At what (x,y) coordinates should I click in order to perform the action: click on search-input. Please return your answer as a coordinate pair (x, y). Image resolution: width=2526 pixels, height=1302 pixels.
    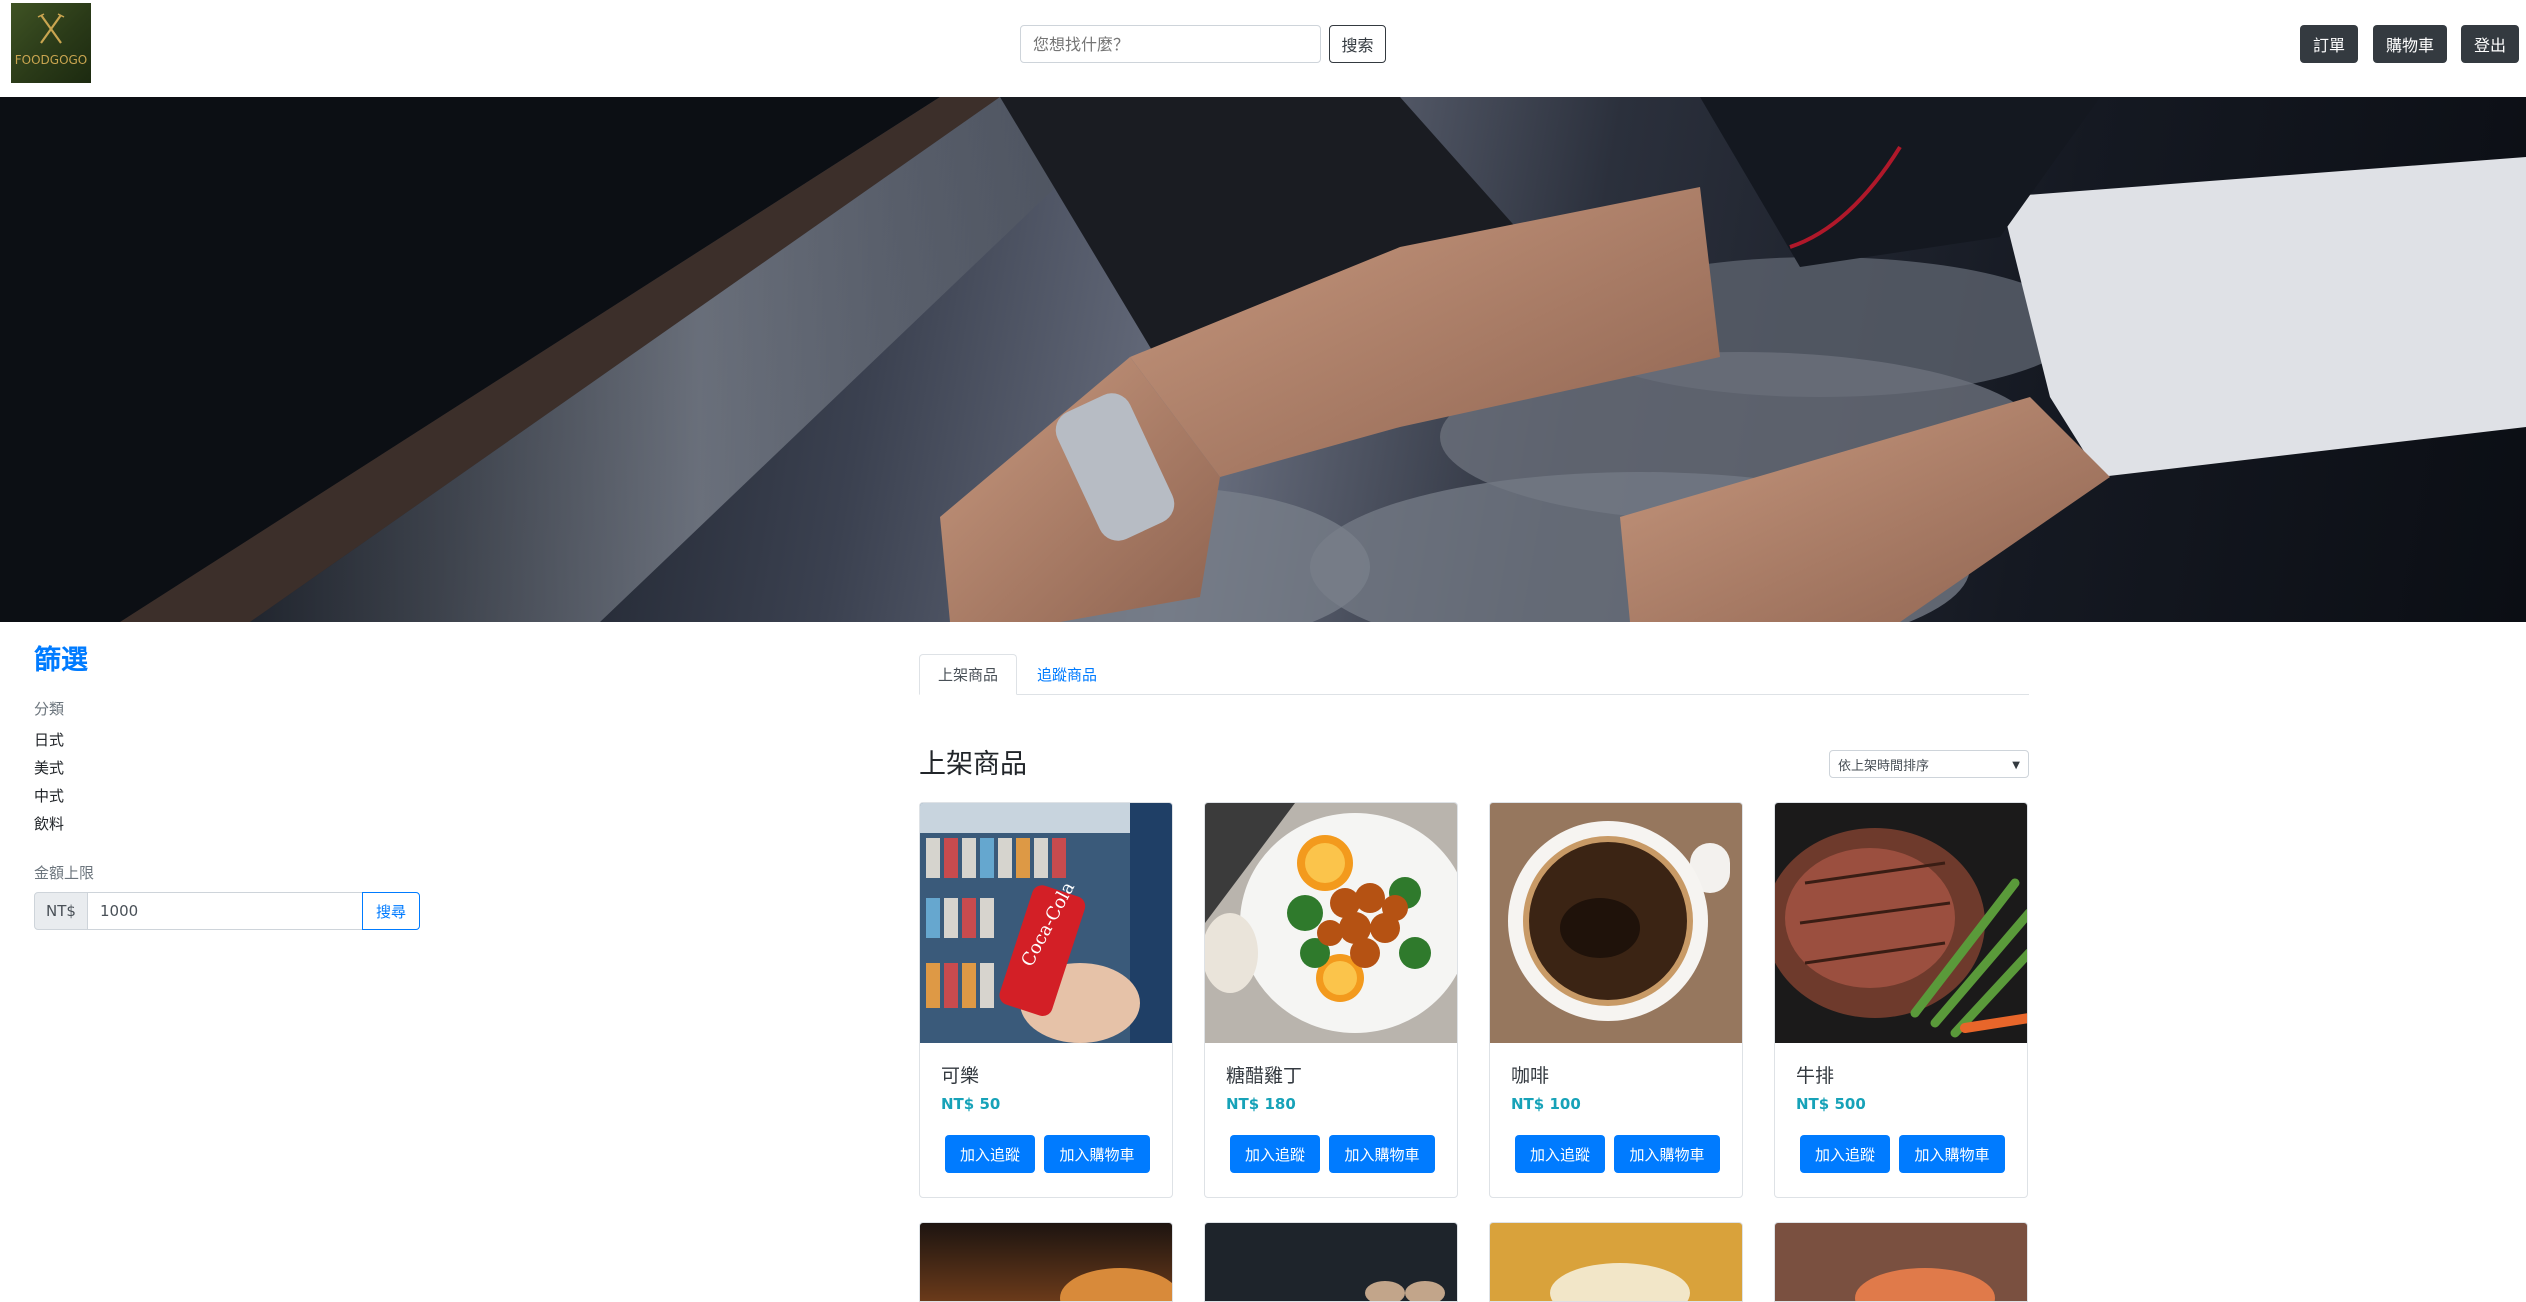
    Looking at the image, I should click on (1170, 44).